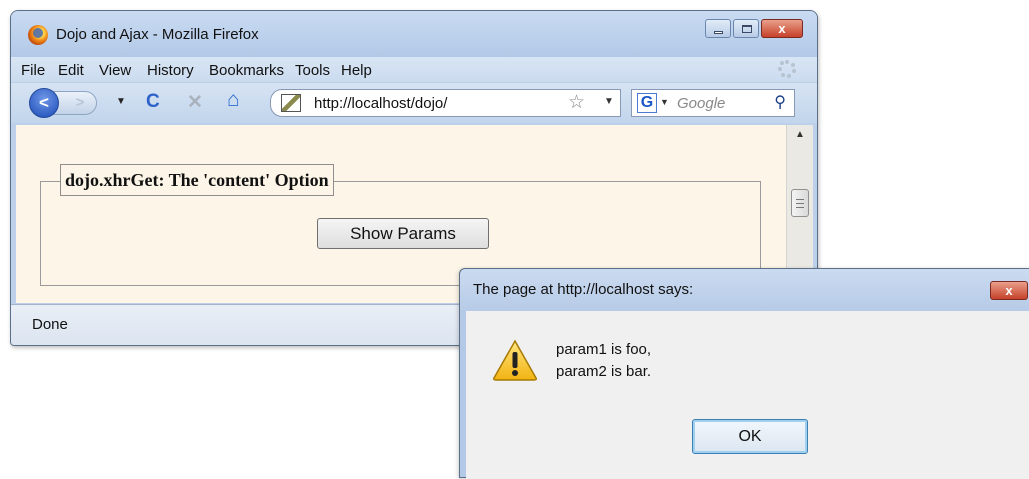 The image size is (1029, 479). Describe the element at coordinates (780, 102) in the screenshot. I see `search-icon: ⚲` at that location.